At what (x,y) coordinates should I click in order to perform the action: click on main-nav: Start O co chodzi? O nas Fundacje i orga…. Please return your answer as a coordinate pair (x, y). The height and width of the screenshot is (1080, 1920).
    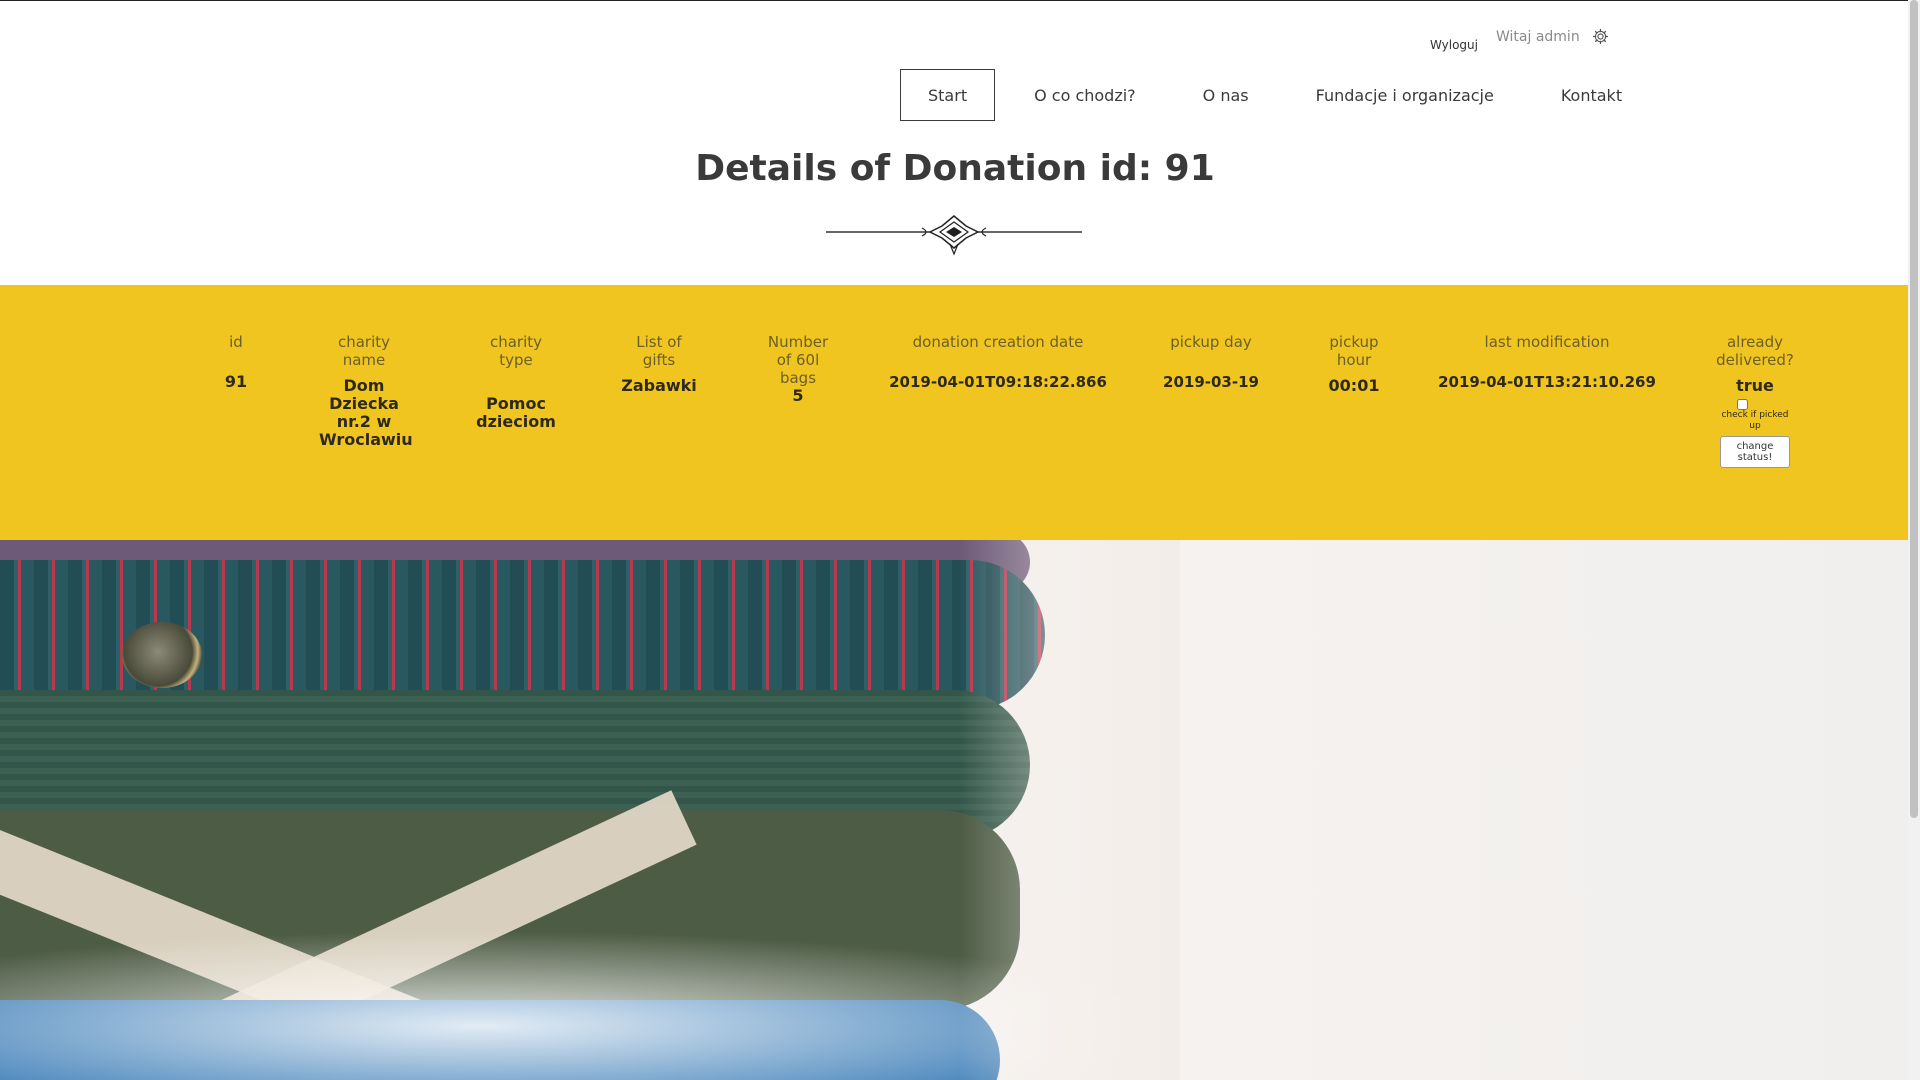
    Looking at the image, I should click on (1280, 95).